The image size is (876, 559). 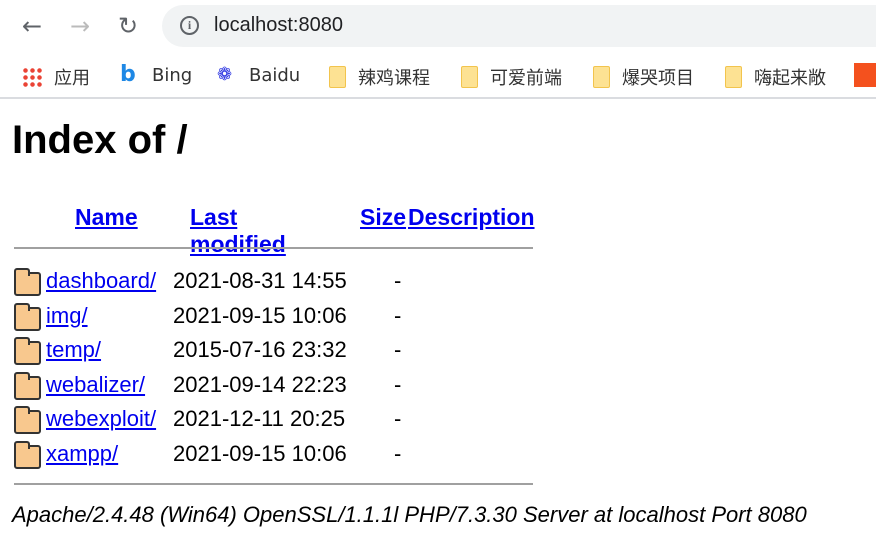 I want to click on last-modified: 2021-08-31 14:55, so click(x=260, y=280).